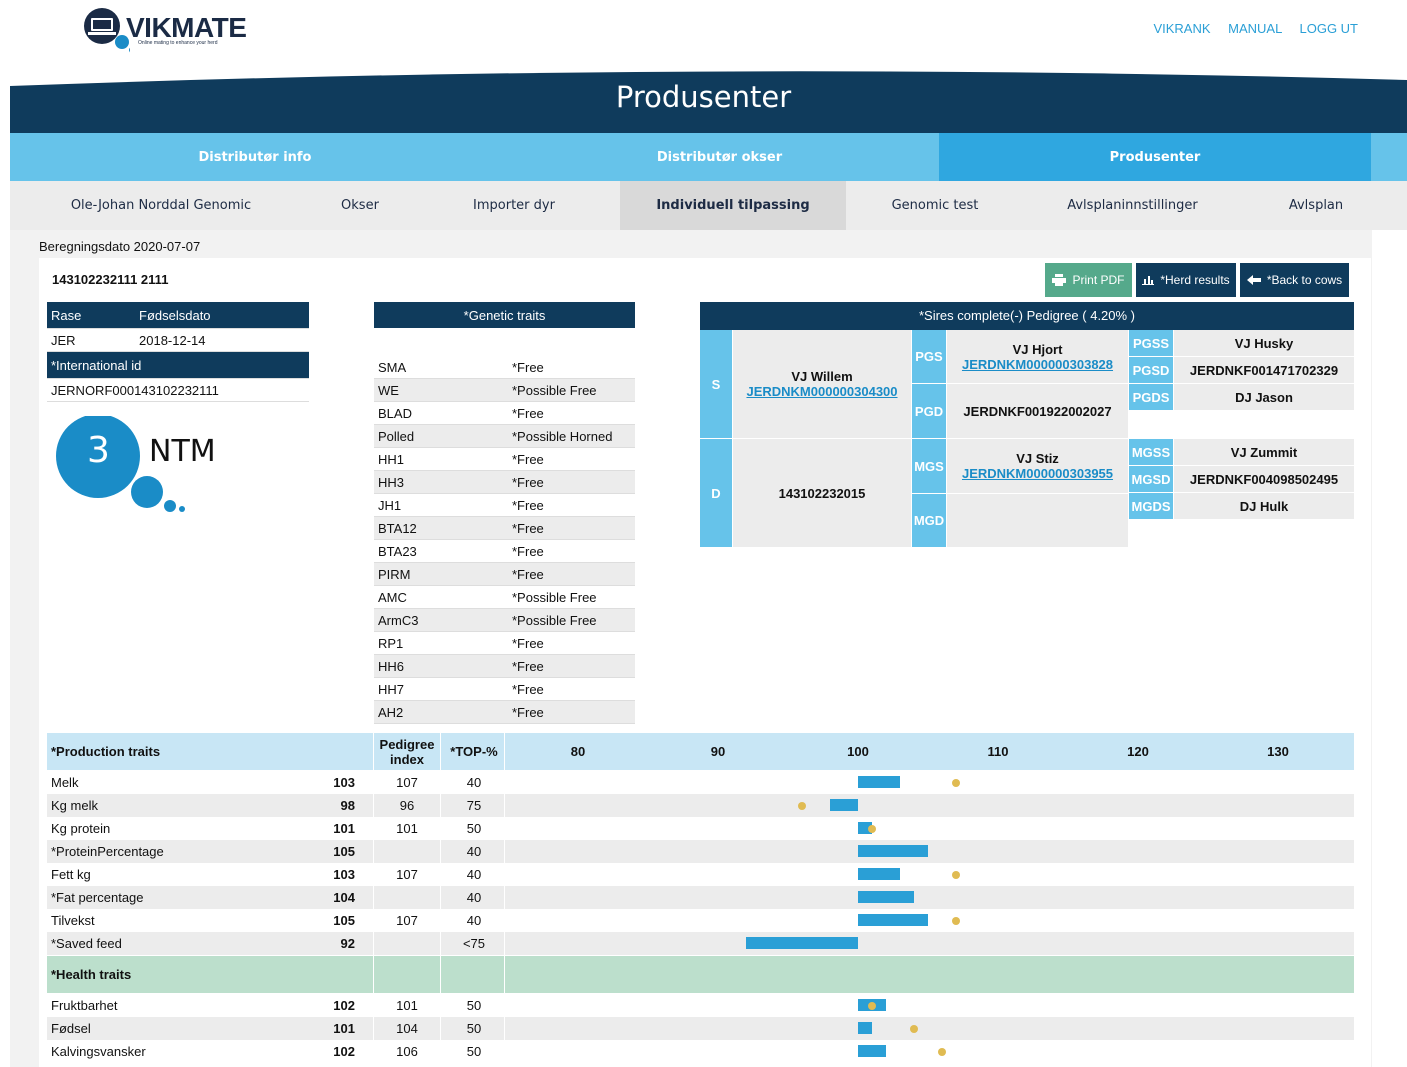  What do you see at coordinates (91, 340) in the screenshot?
I see `rase-value: JER` at bounding box center [91, 340].